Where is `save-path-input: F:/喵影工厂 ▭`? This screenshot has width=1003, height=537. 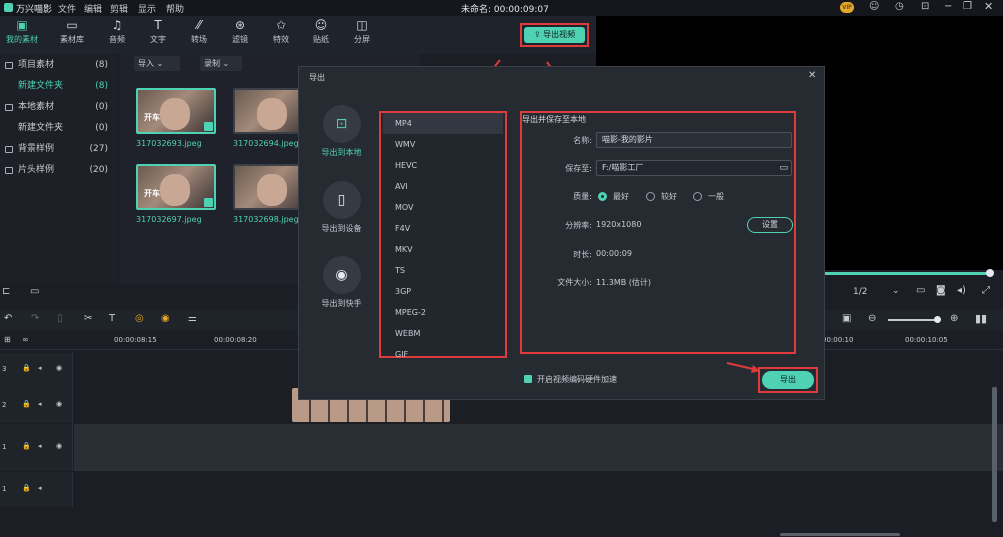 save-path-input: F:/喵影工厂 ▭ is located at coordinates (694, 168).